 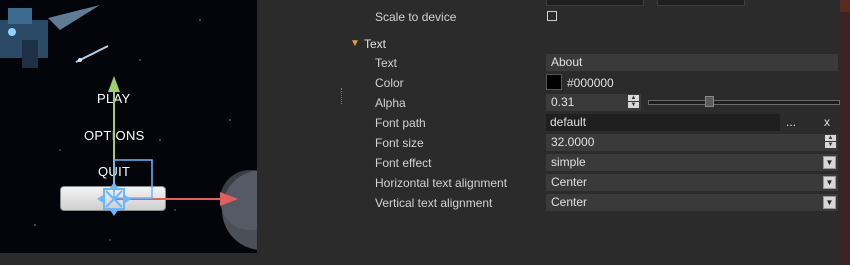 I want to click on font-size-label: Font size, so click(x=399, y=143).